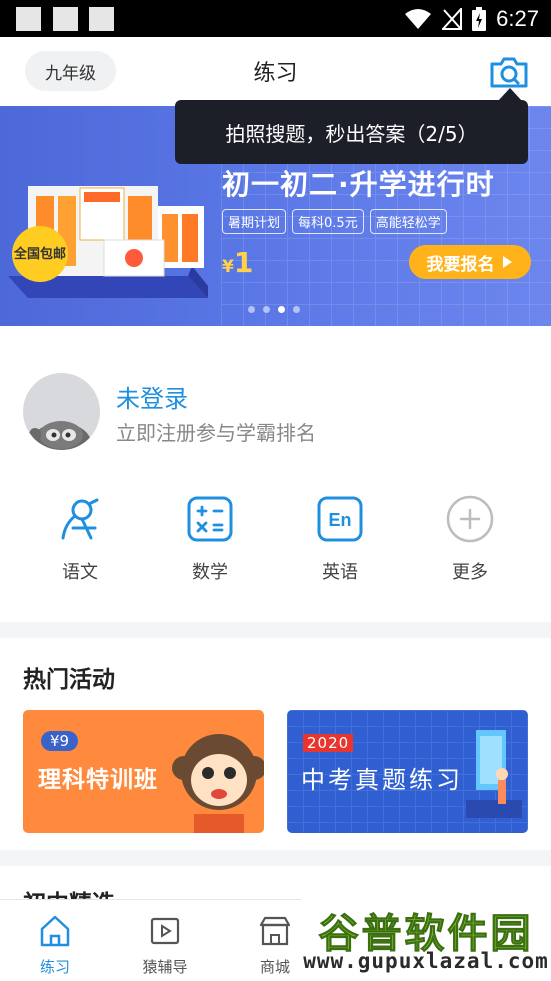  Describe the element at coordinates (80, 519) in the screenshot. I see `chinese-icon` at that location.